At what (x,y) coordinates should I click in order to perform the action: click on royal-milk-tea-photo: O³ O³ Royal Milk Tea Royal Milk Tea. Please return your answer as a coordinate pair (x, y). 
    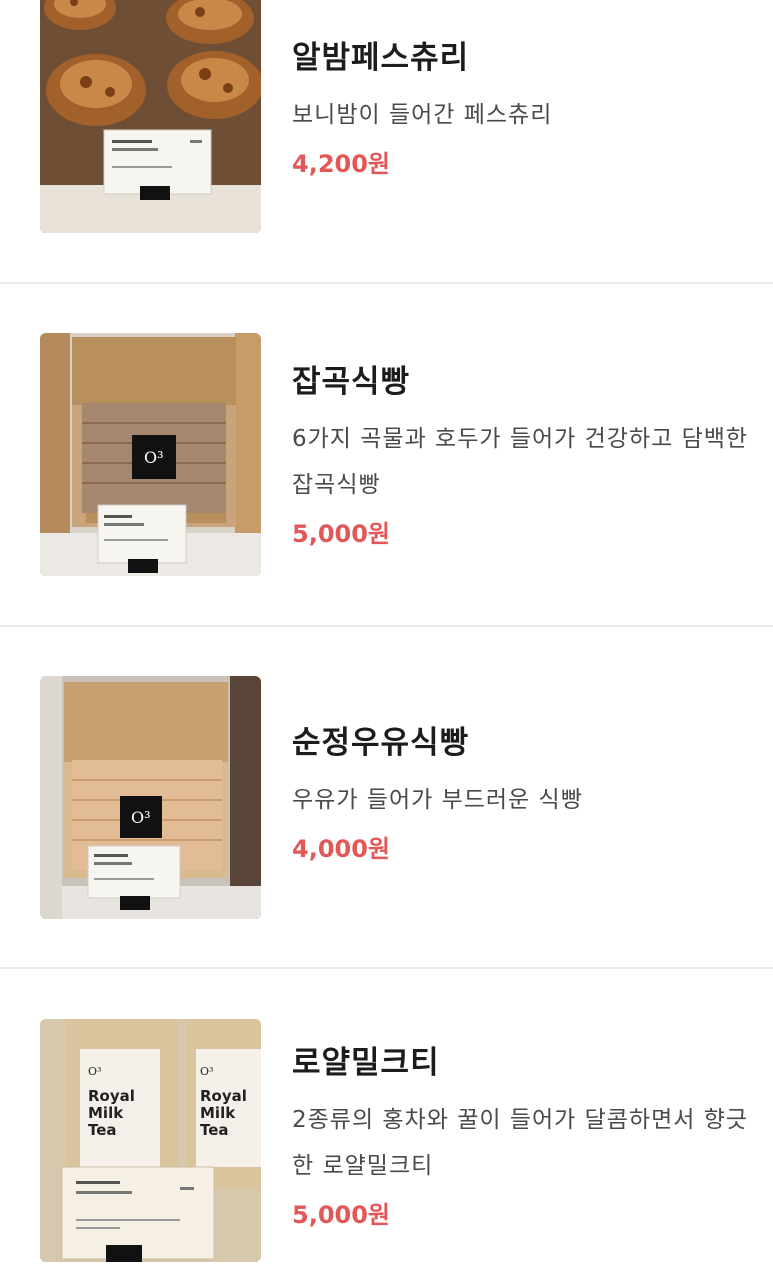
    Looking at the image, I should click on (150, 1140).